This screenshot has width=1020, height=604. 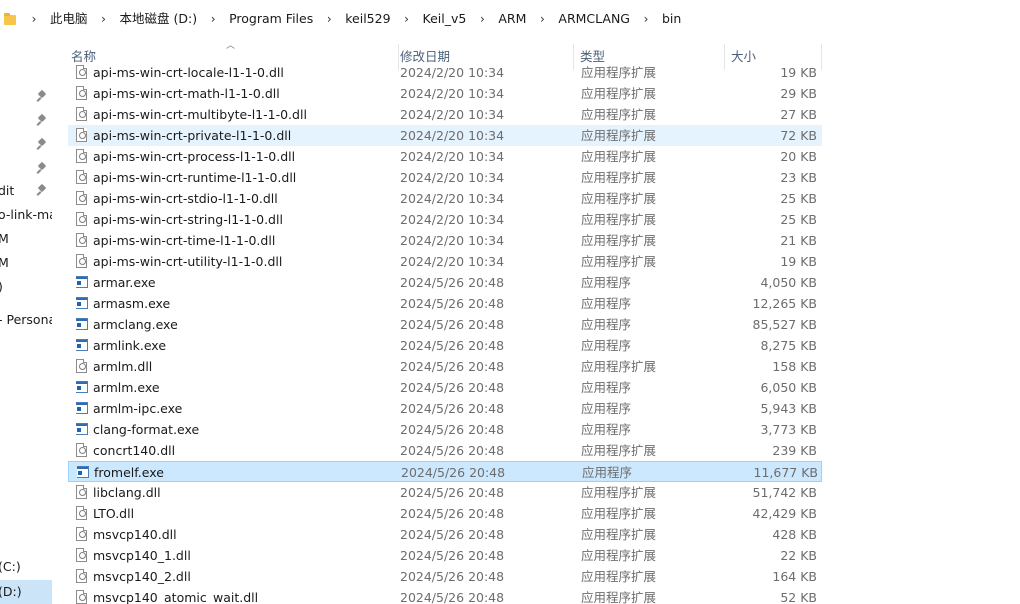 What do you see at coordinates (798, 135) in the screenshot?
I see `file-size: 72 KB` at bounding box center [798, 135].